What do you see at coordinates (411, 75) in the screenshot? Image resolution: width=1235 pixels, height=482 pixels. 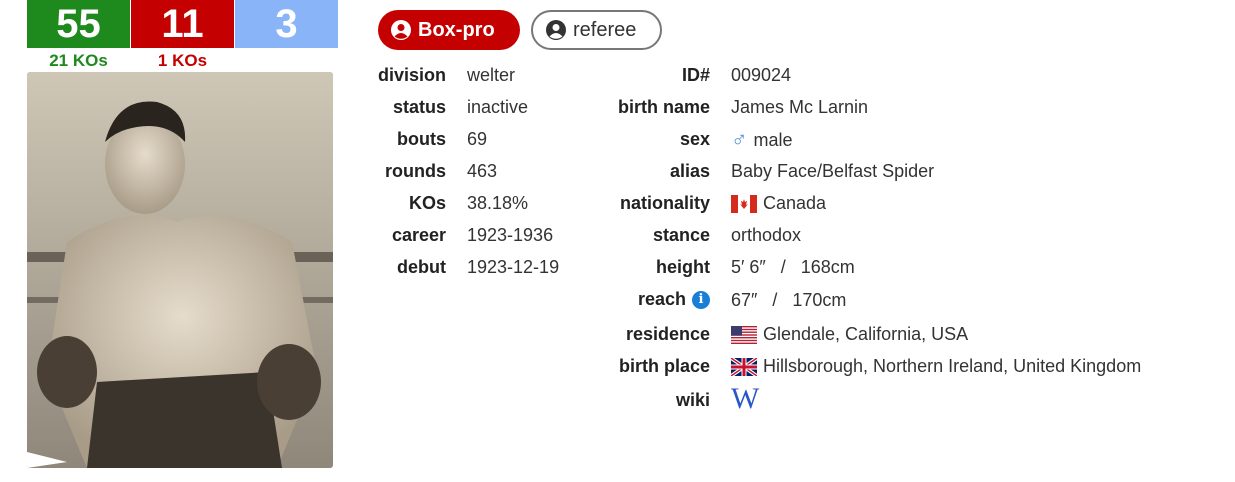 I see `division-label: division` at bounding box center [411, 75].